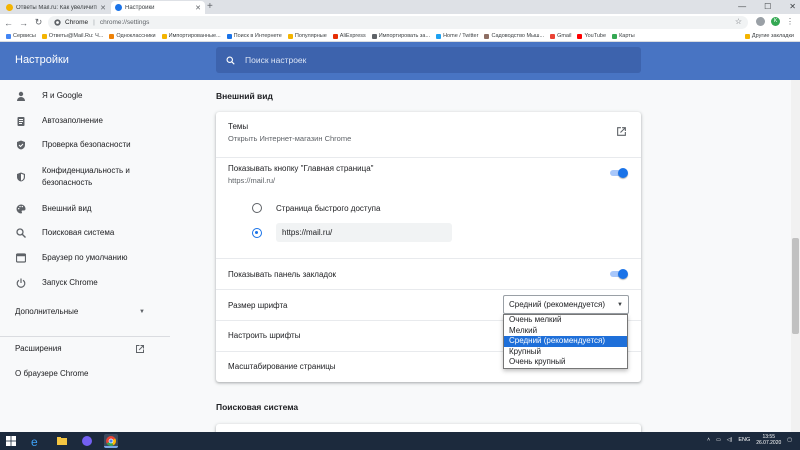 Image resolution: width=800 pixels, height=450 pixels. Describe the element at coordinates (769, 36) in the screenshot. I see `other-bookmarks: Другие закладки` at that location.